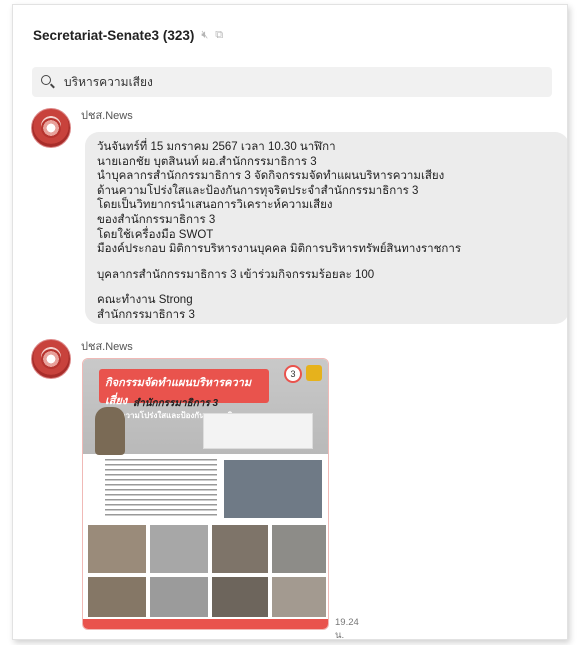 This screenshot has height=645, width=577. Describe the element at coordinates (219, 35) in the screenshot. I see `gallery-icon: ⧉` at that location.